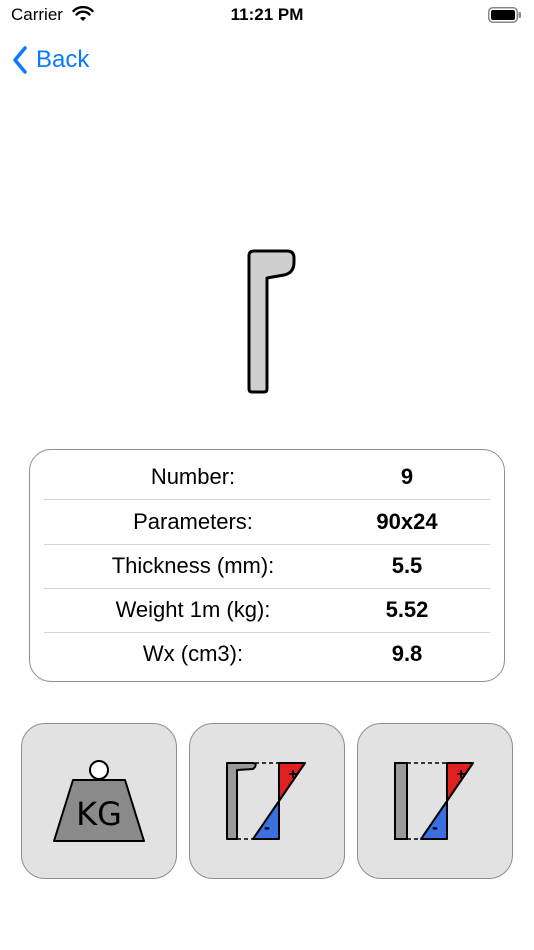  What do you see at coordinates (407, 521) in the screenshot?
I see `row-value-parameters: 90x24` at bounding box center [407, 521].